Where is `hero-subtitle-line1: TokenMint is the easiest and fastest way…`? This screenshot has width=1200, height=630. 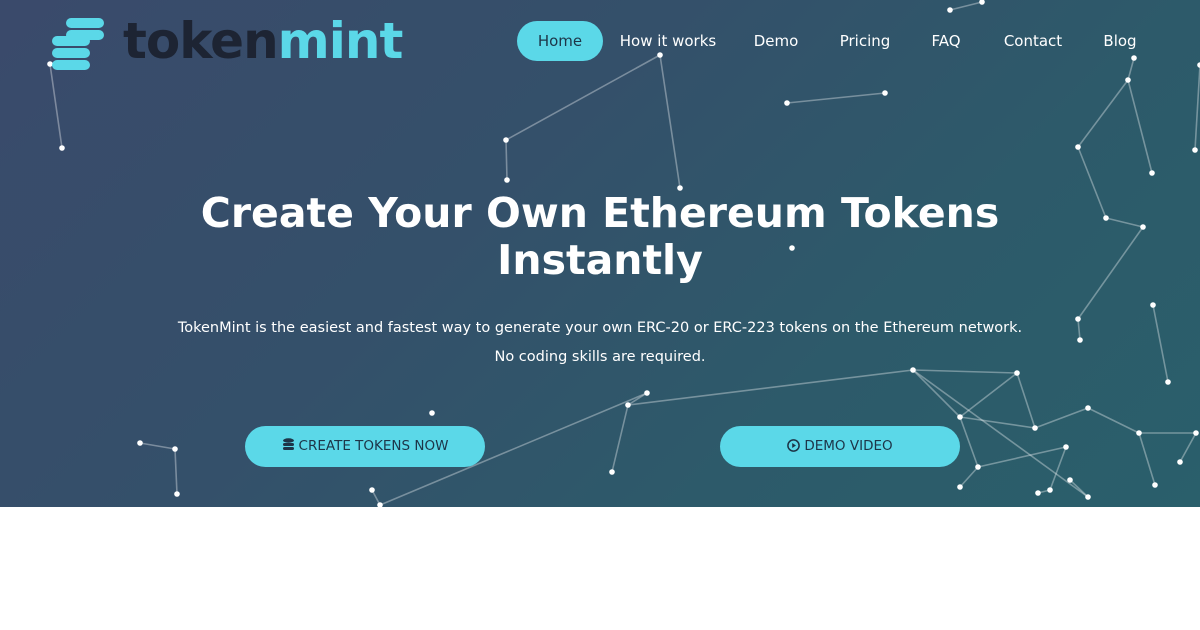 hero-subtitle-line1: TokenMint is the easiest and fastest way… is located at coordinates (600, 328).